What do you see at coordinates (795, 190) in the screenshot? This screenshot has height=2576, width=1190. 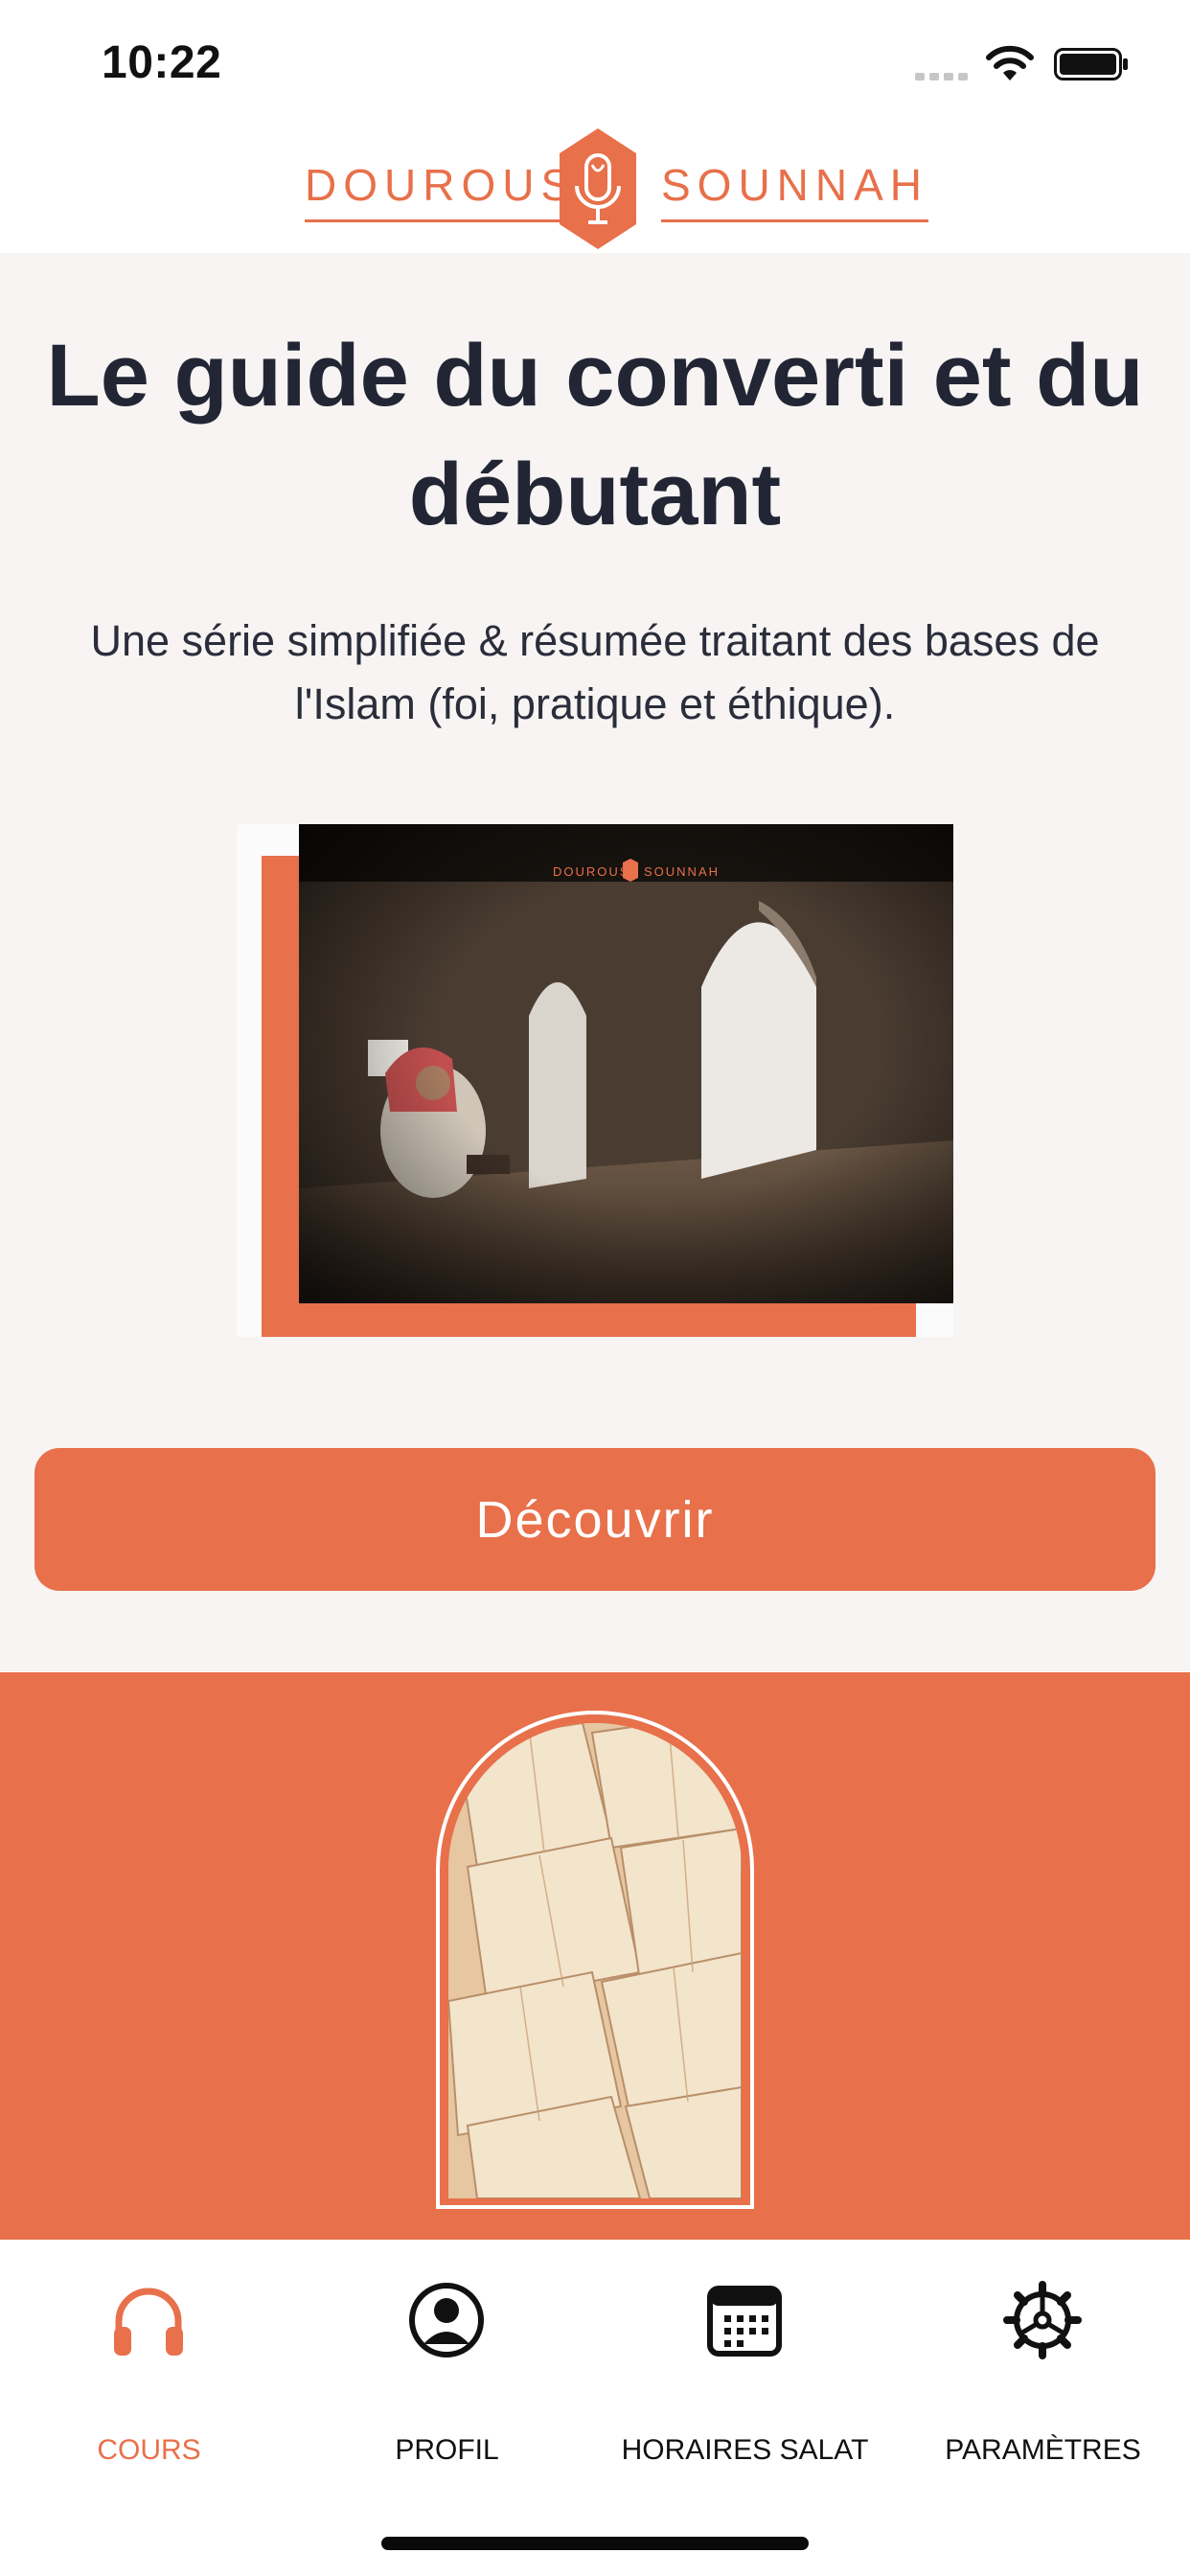 I see `logo-text-right: SOUNNAH` at bounding box center [795, 190].